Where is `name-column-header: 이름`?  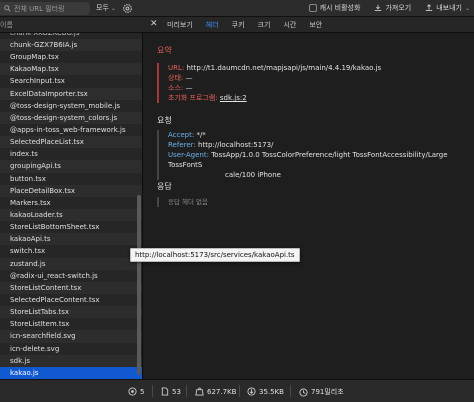
name-column-header: 이름 is located at coordinates (6, 25).